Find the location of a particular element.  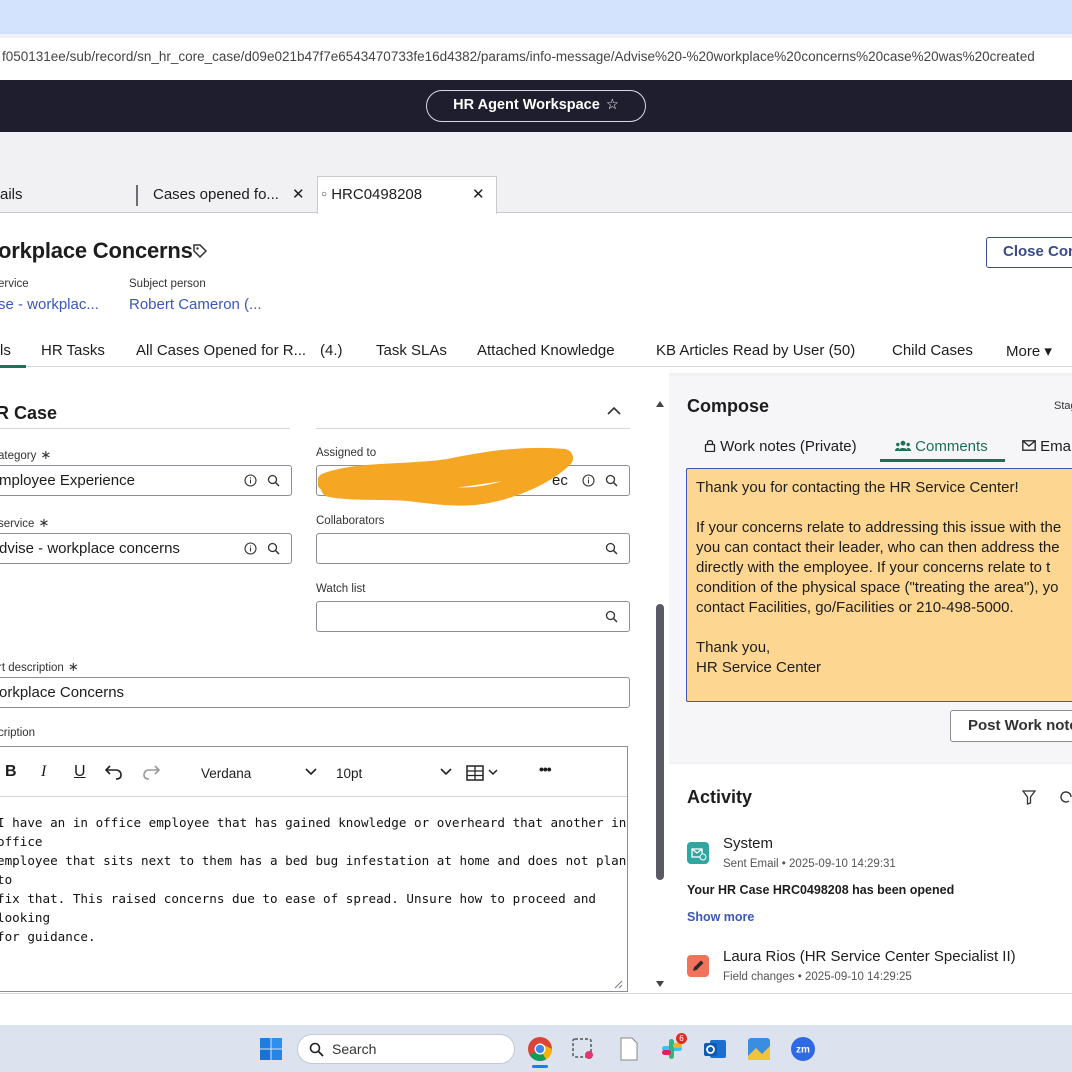

watch-list-label: Watch list is located at coordinates (341, 589).